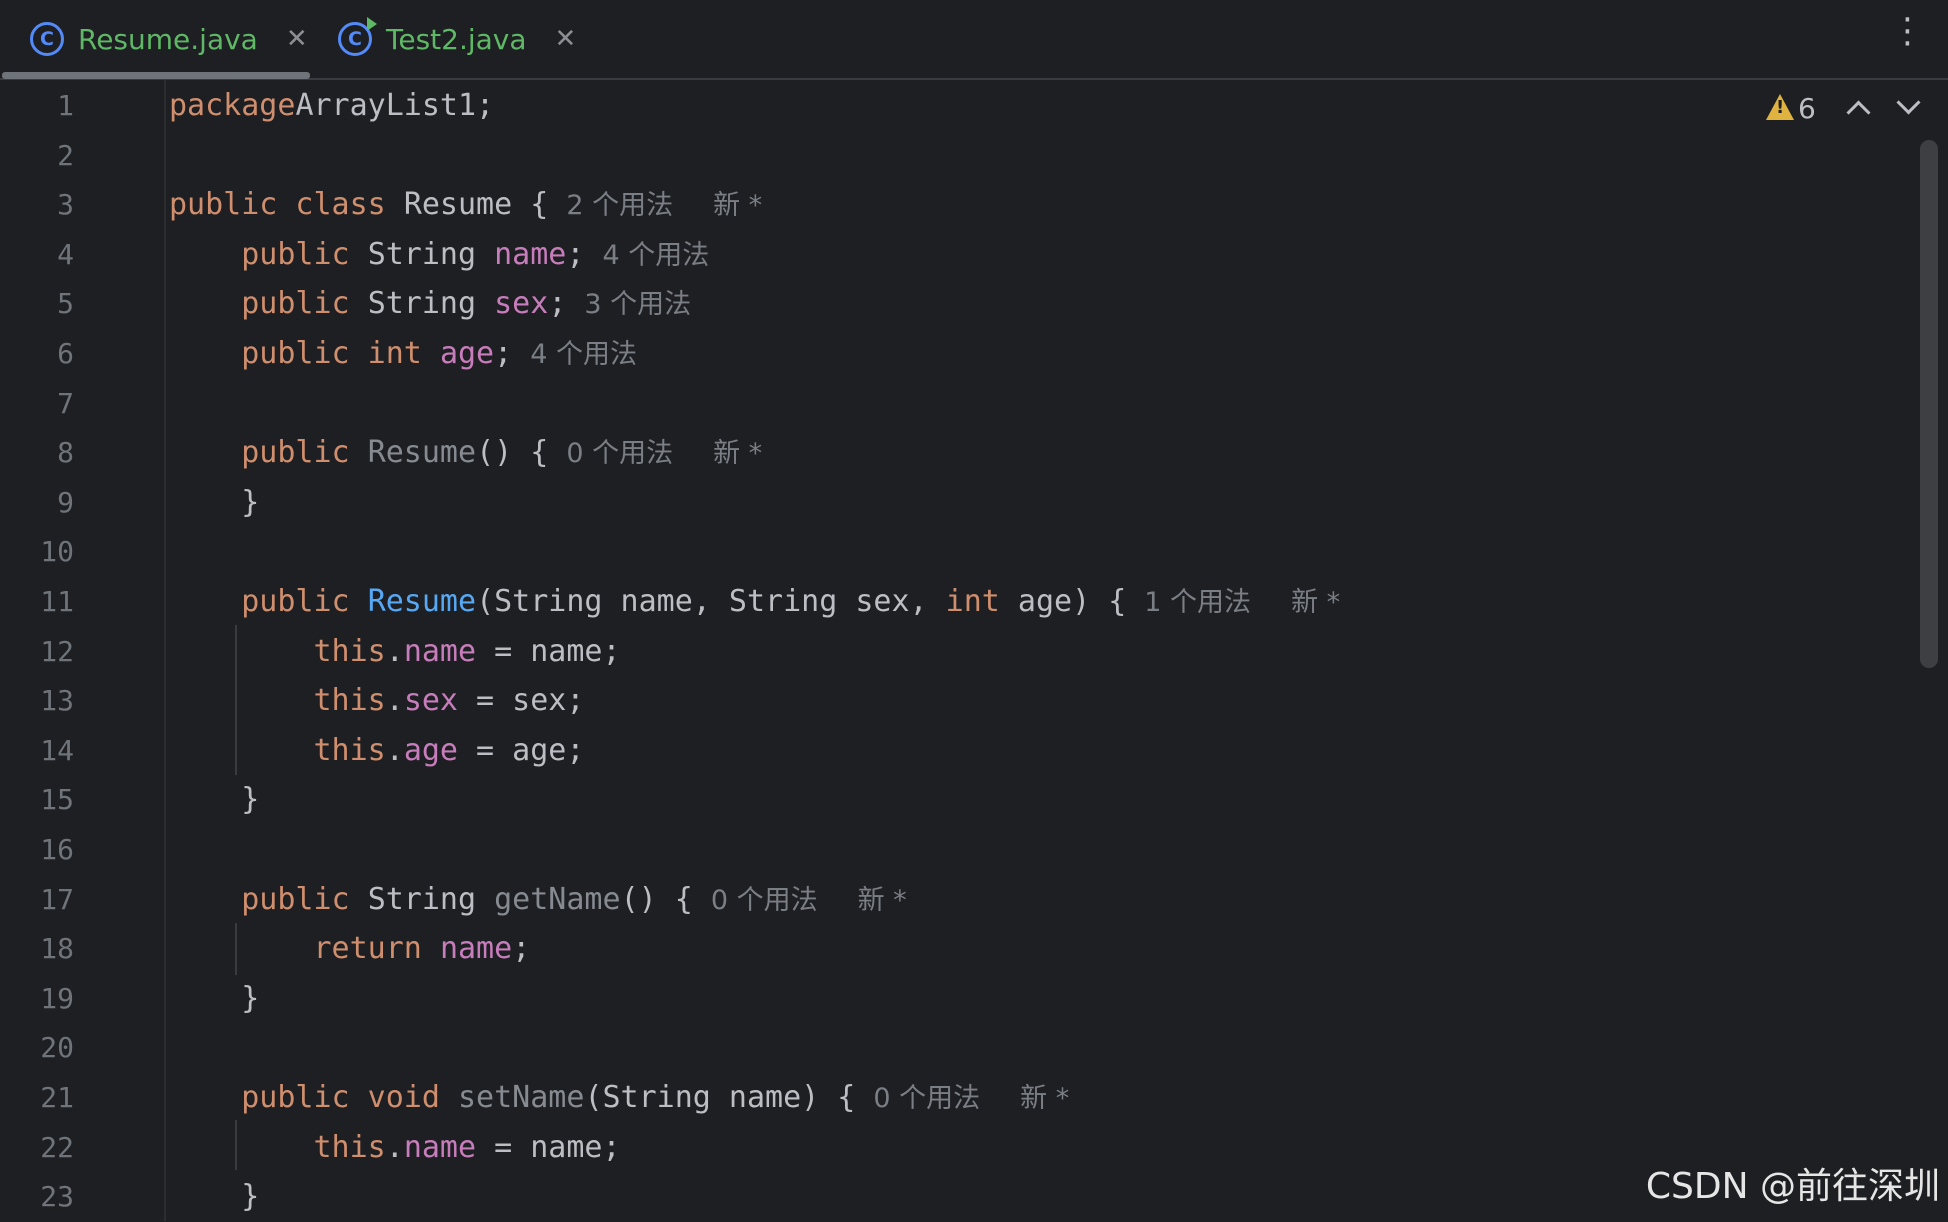 Image resolution: width=1948 pixels, height=1222 pixels. I want to click on code-line: 3 public class Resume {2 个用法 新 *, so click(950, 205).